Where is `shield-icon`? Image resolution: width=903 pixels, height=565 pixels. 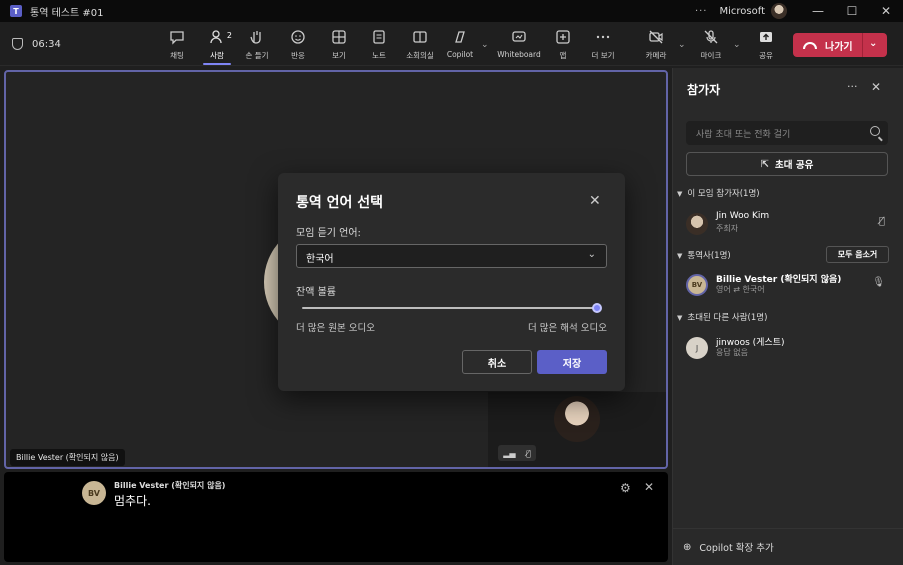
shield-icon is located at coordinates (17, 44).